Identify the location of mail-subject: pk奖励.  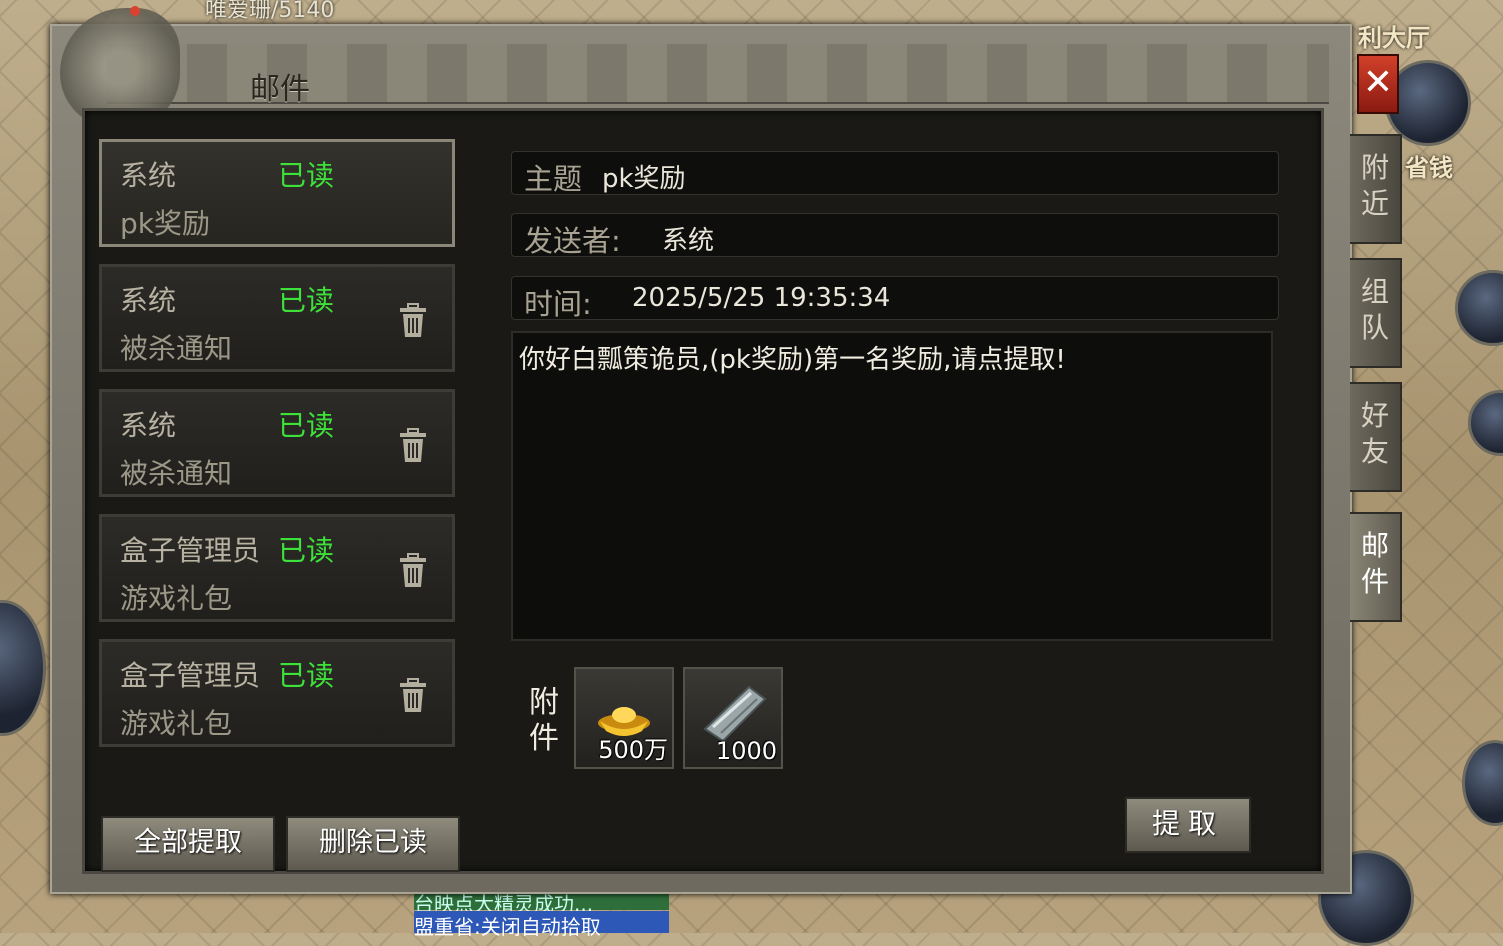
(165, 223).